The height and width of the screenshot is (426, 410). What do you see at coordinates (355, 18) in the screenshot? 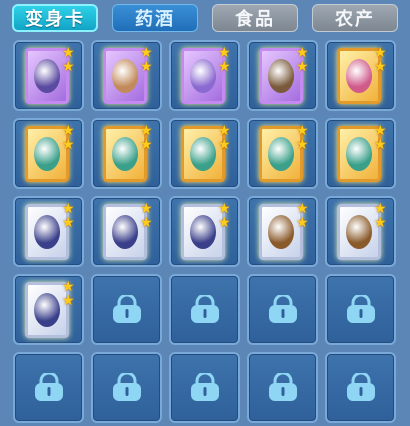
I see `tab-farm-produce: 农产` at bounding box center [355, 18].